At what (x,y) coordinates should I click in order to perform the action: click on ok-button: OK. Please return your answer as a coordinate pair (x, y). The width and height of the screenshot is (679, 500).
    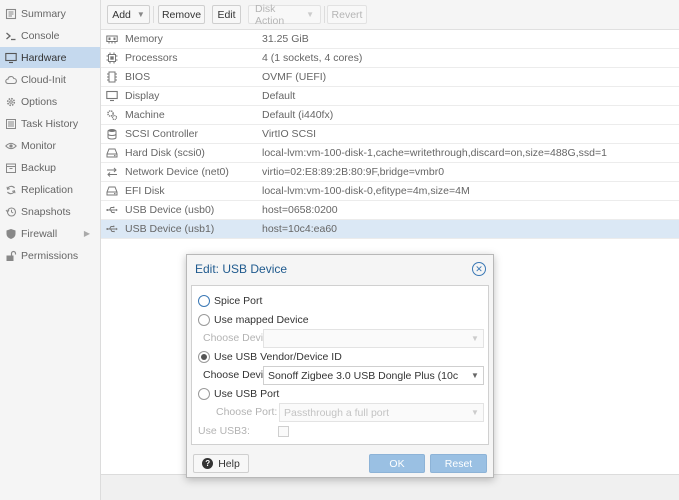
    Looking at the image, I should click on (397, 463).